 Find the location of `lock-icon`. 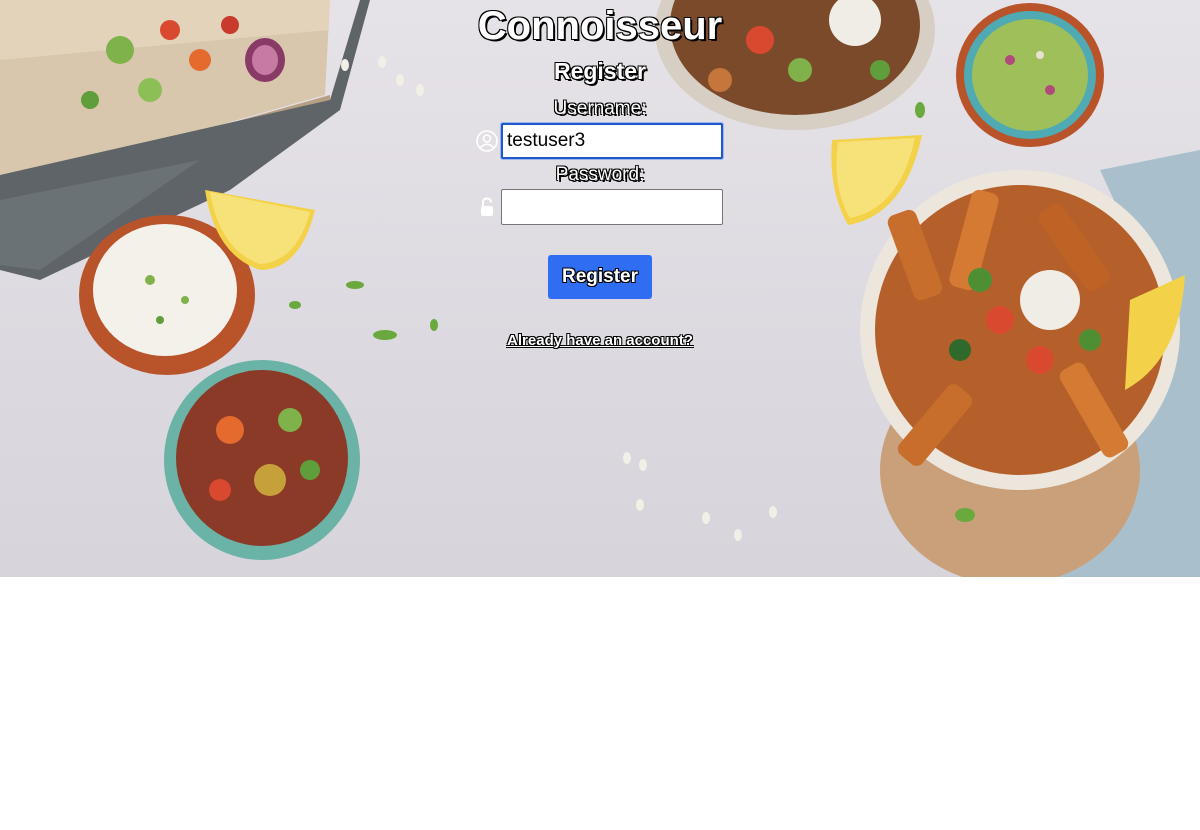

lock-icon is located at coordinates (487, 207).